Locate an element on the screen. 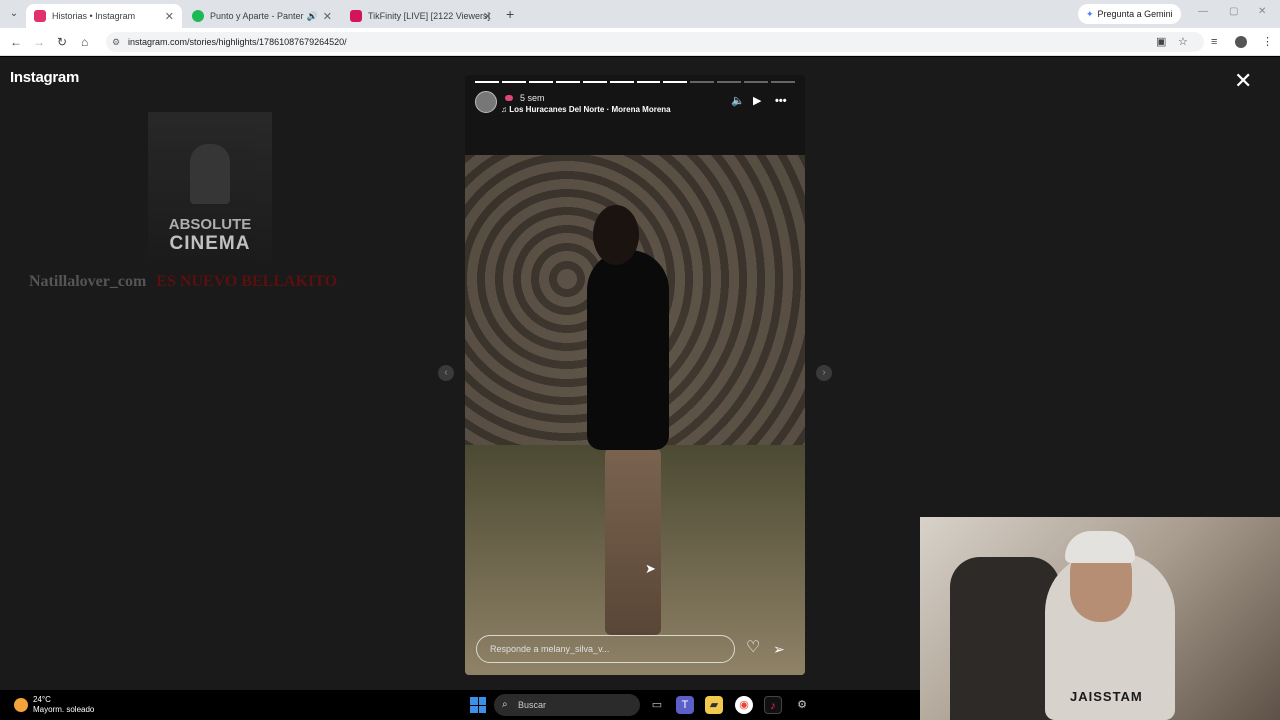  preview-caption-text: ES NUEVO BELLAKITO is located at coordinates (247, 281).